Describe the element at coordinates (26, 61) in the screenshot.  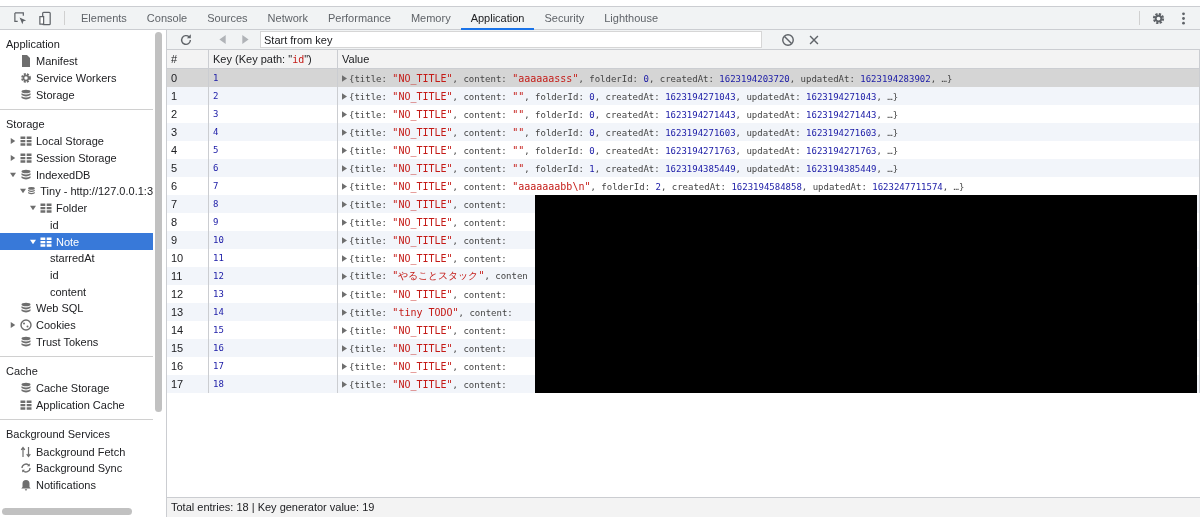
I see `file-icon` at that location.